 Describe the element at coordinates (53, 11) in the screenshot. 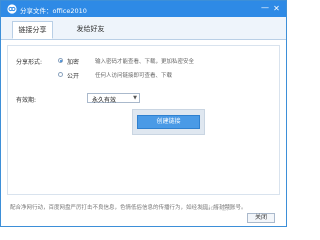

I see `window-title: 分享文件：office2010` at that location.